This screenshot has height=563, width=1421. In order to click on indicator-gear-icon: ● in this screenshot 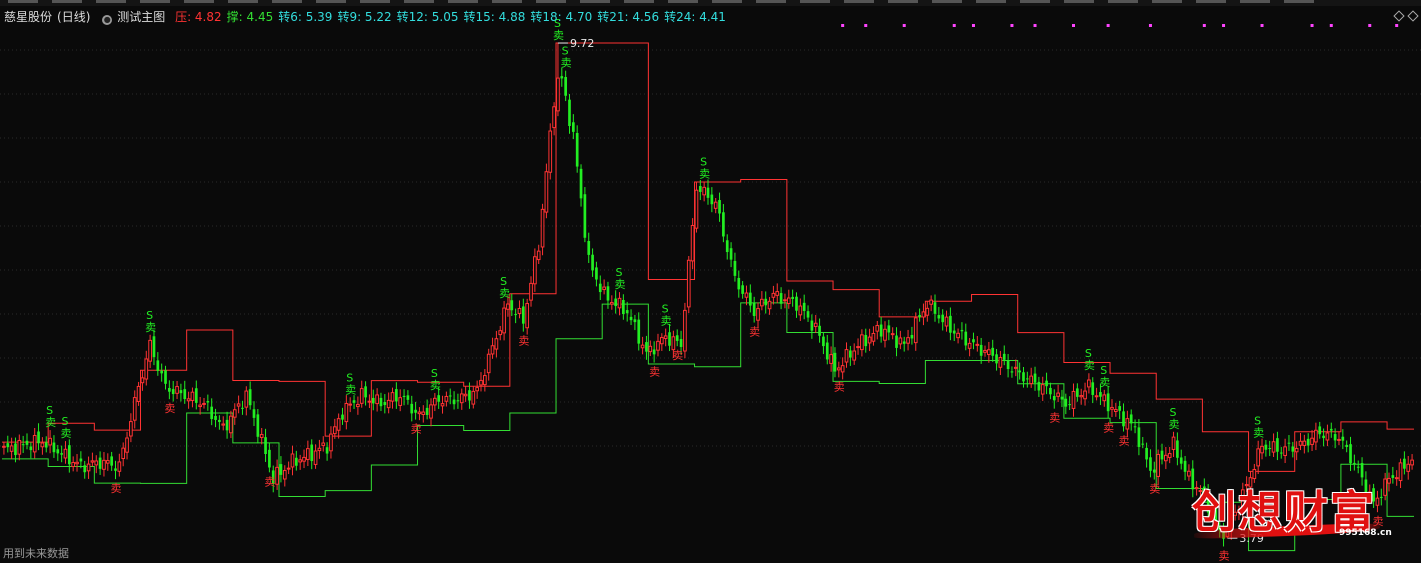, I will do `click(107, 20)`.